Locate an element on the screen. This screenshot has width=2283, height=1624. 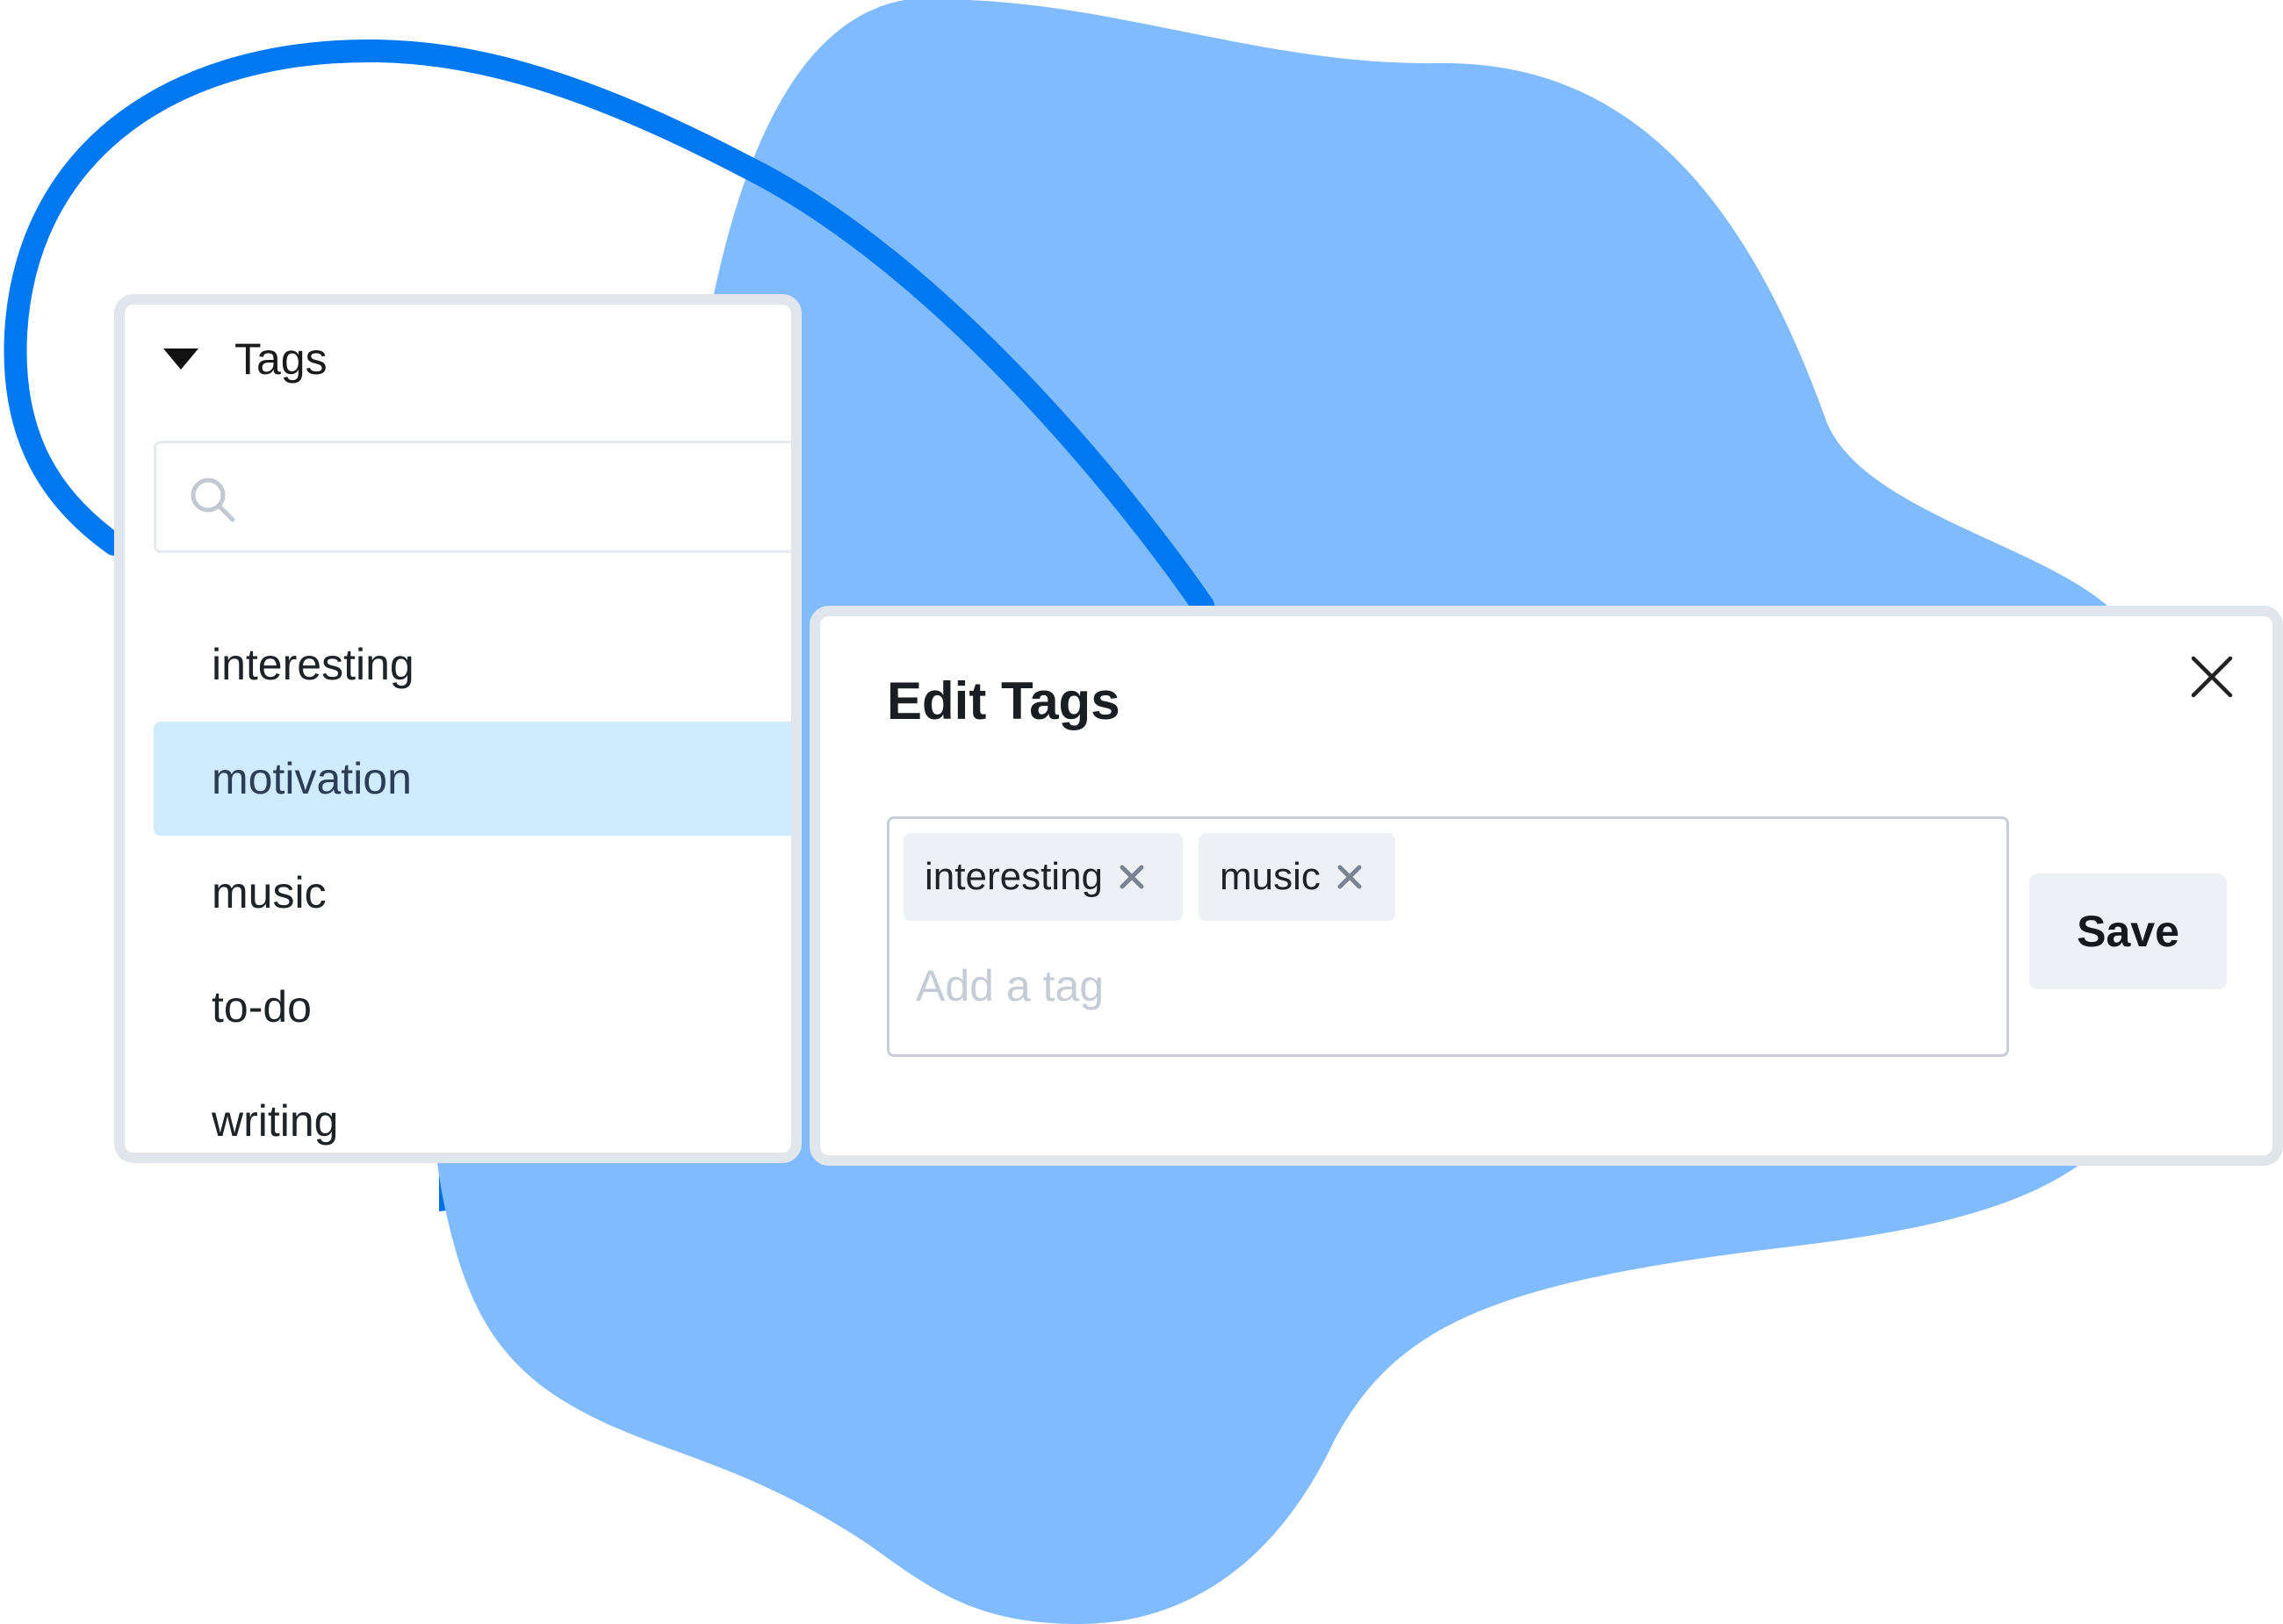
search-icon is located at coordinates (213, 500).